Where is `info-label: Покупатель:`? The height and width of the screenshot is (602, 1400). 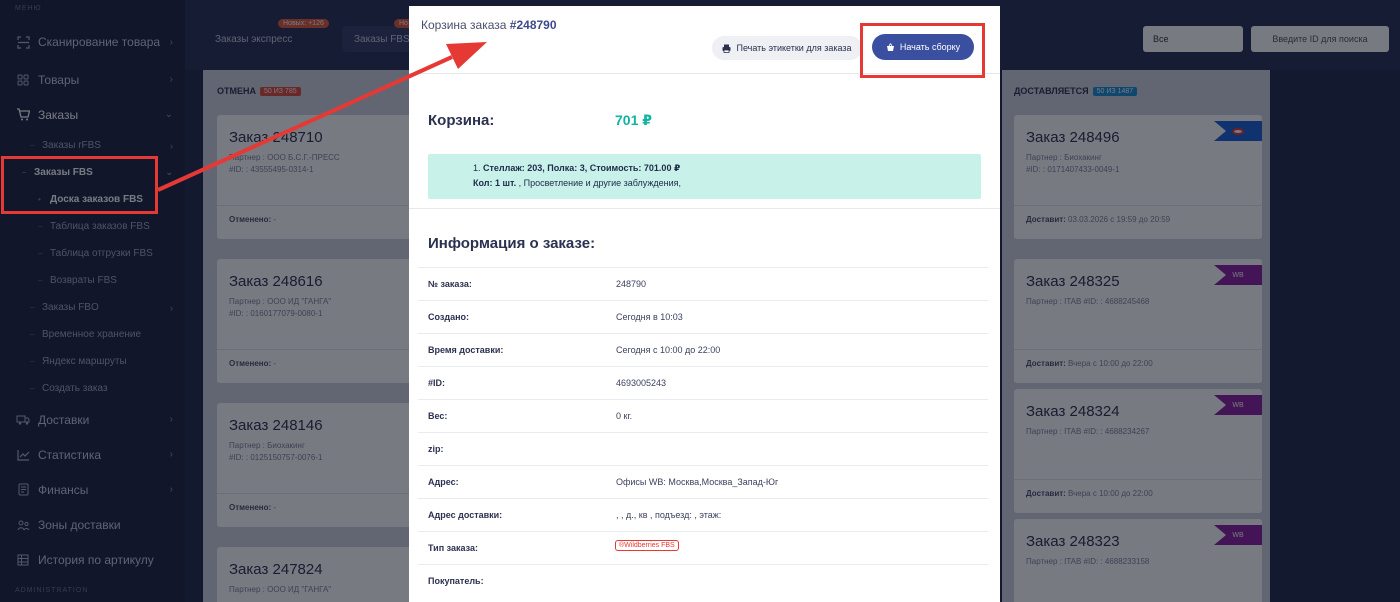 info-label: Покупатель: is located at coordinates (456, 581).